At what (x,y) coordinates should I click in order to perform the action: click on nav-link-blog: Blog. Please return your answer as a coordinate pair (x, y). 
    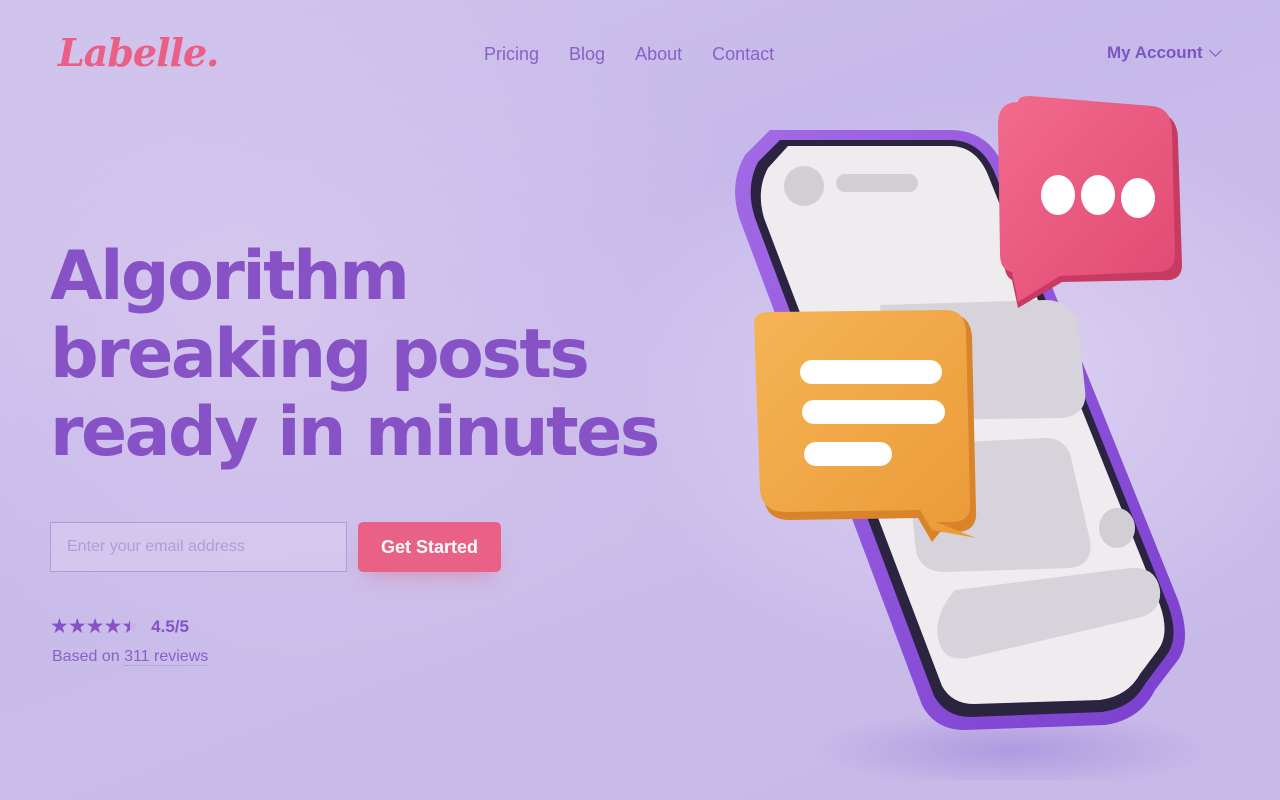
    Looking at the image, I should click on (587, 54).